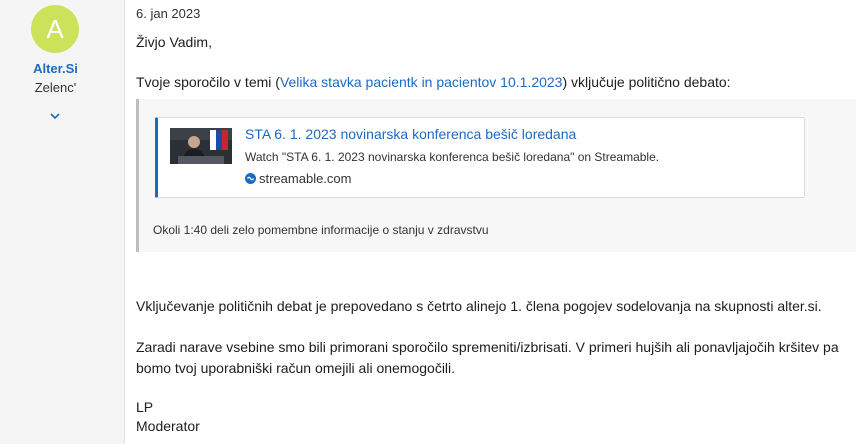 The width and height of the screenshot is (857, 444). What do you see at coordinates (174, 42) in the screenshot?
I see `greeting: Živjo Vadim,` at bounding box center [174, 42].